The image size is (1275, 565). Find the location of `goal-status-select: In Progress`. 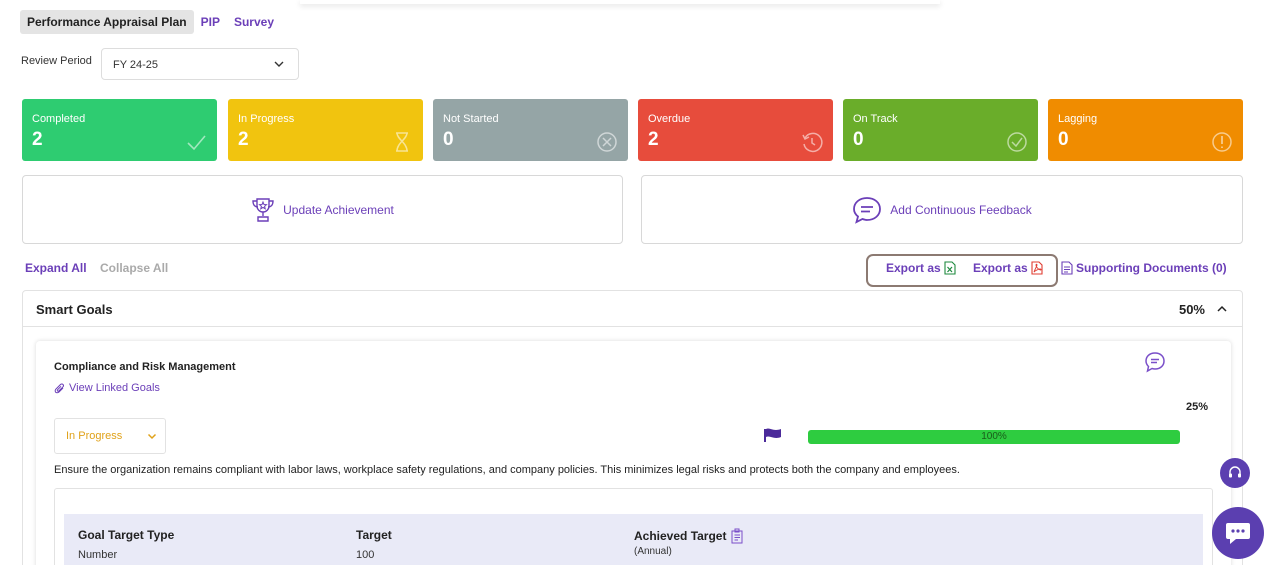

goal-status-select: In Progress is located at coordinates (110, 436).